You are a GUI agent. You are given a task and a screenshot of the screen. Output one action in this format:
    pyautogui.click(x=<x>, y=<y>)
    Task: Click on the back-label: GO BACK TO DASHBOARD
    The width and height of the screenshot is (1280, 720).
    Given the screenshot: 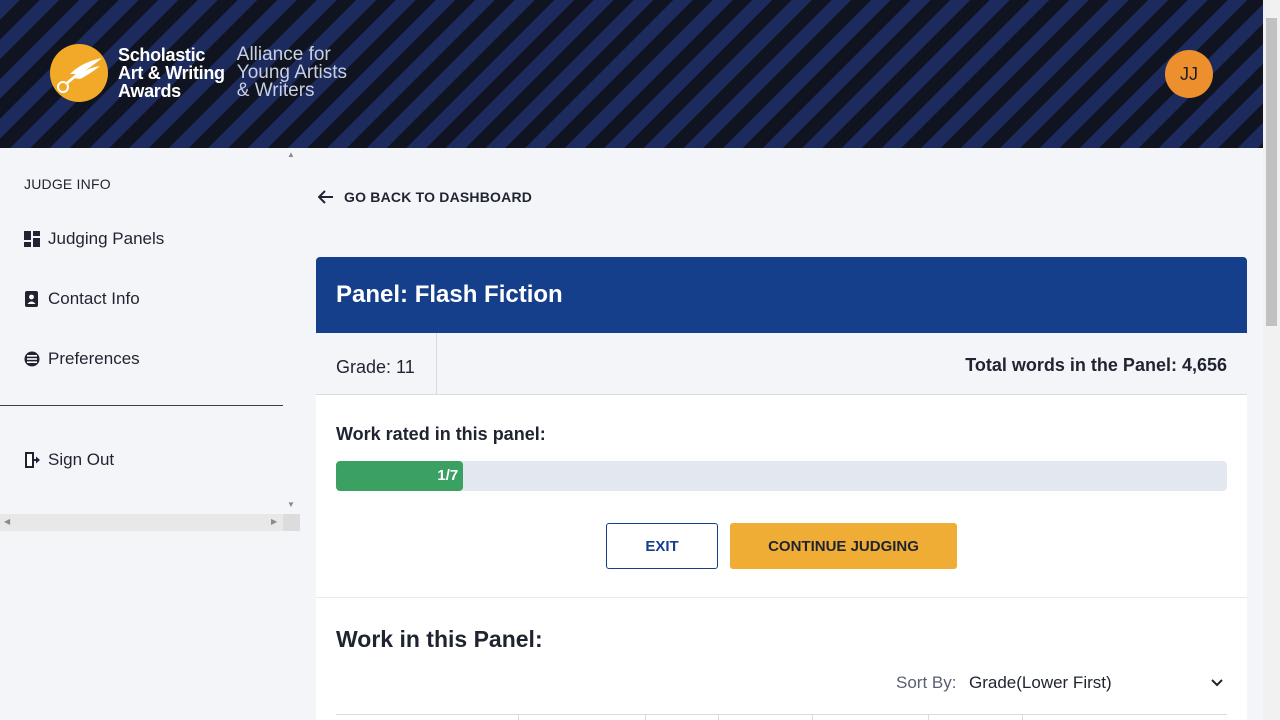 What is the action you would take?
    pyautogui.click(x=438, y=197)
    